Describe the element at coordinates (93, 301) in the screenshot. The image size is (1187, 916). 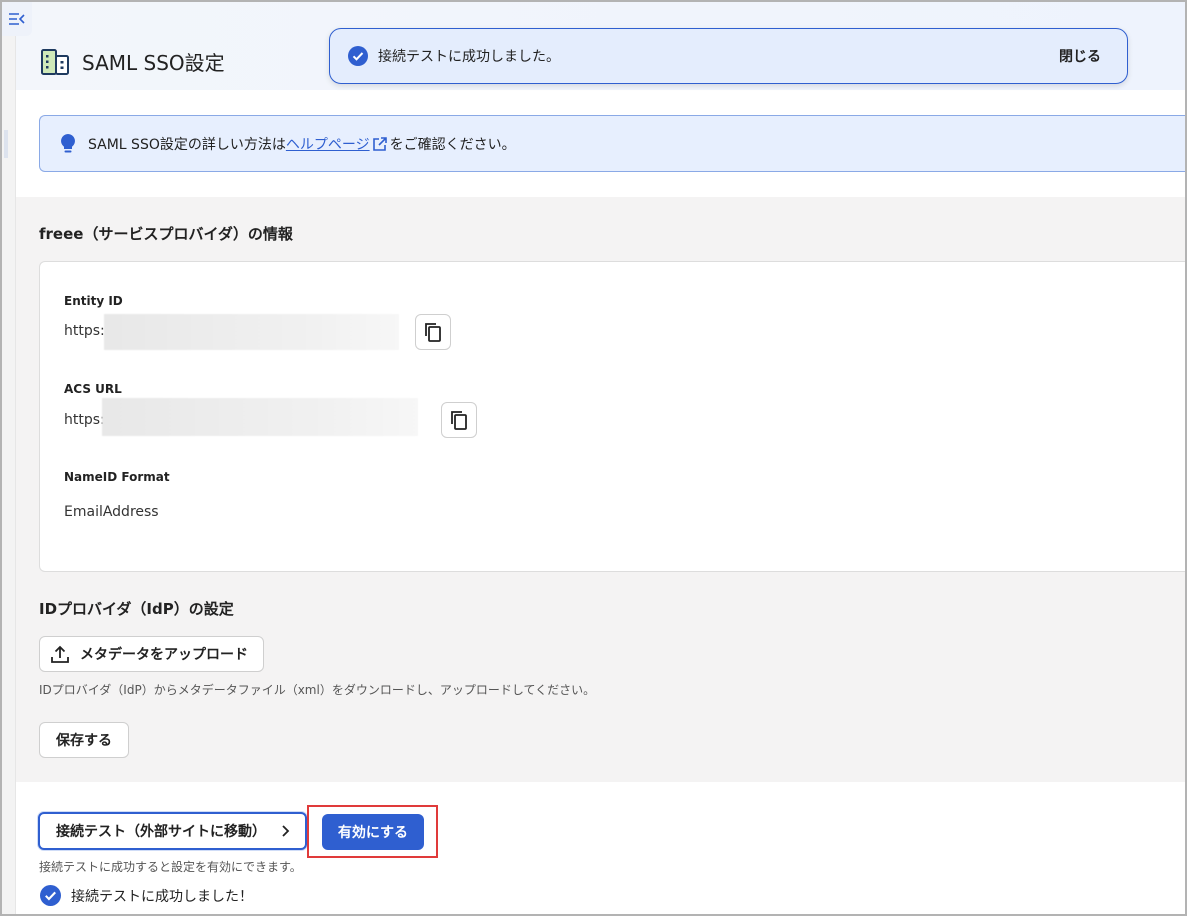
I see `entity-id-label: Entity ID` at that location.